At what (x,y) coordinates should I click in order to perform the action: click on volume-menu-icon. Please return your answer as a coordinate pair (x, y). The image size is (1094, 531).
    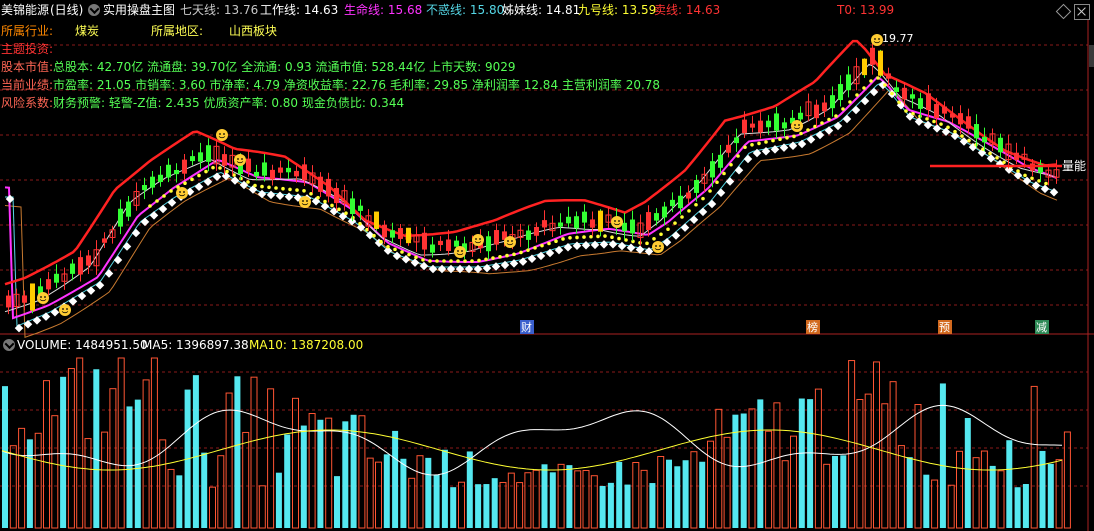
    Looking at the image, I should click on (9, 345).